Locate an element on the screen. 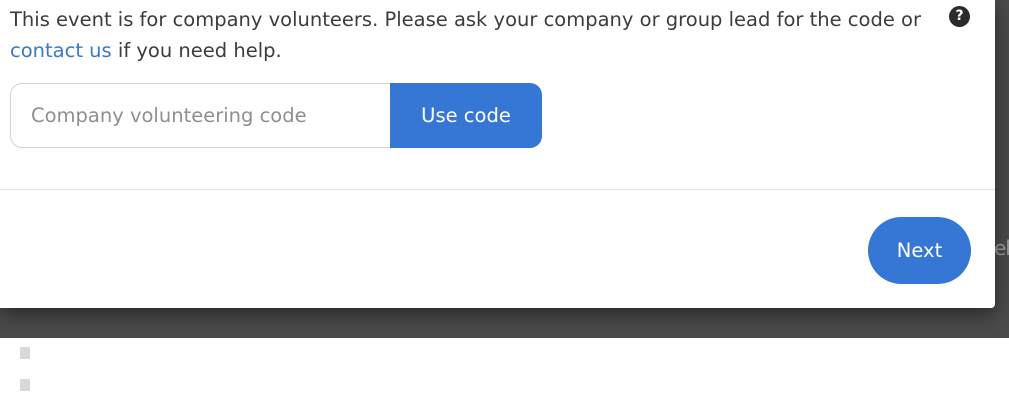 The height and width of the screenshot is (409, 1009). company-code-input is located at coordinates (200, 115).